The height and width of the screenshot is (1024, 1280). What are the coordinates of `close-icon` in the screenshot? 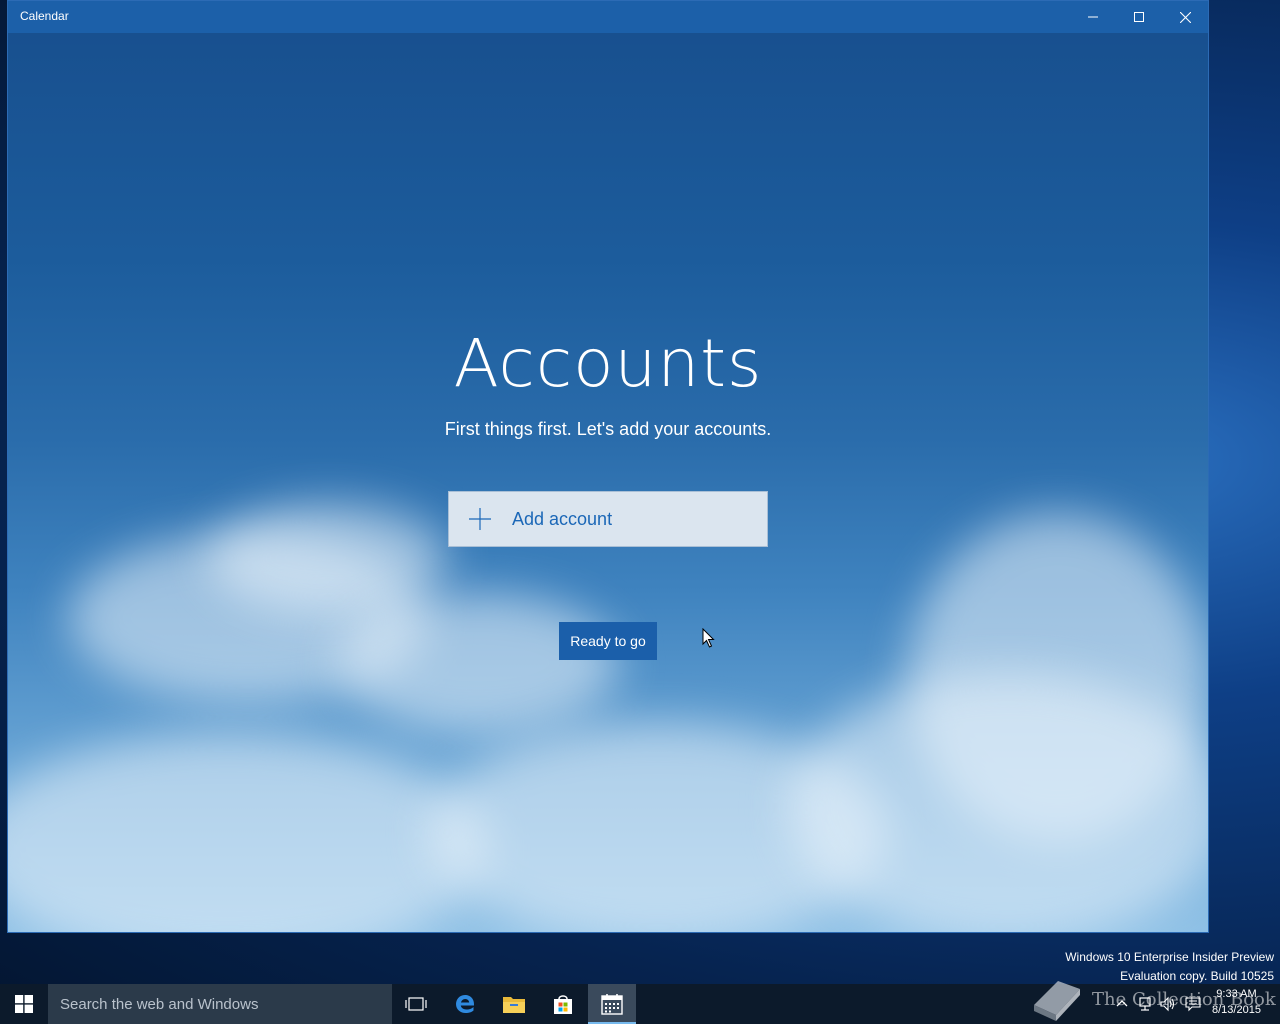 It's located at (1185, 17).